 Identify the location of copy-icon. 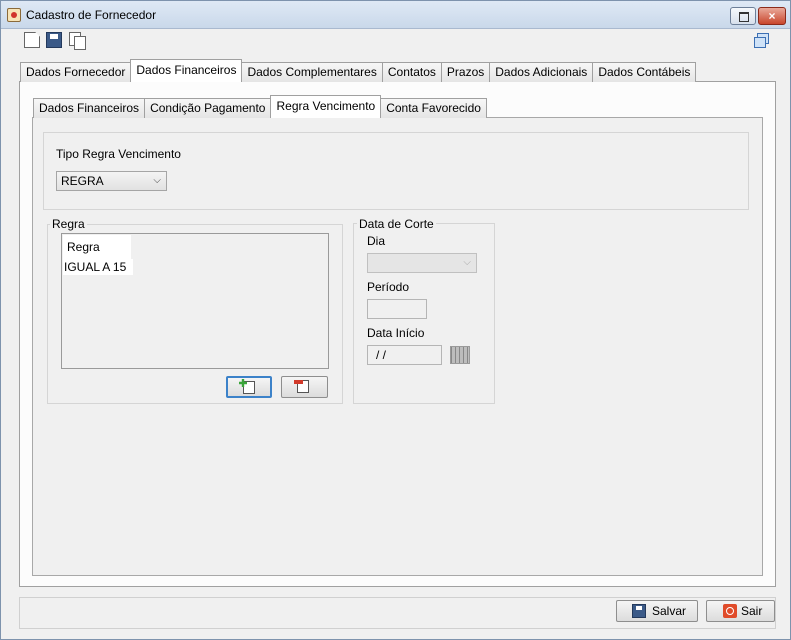
(77, 41).